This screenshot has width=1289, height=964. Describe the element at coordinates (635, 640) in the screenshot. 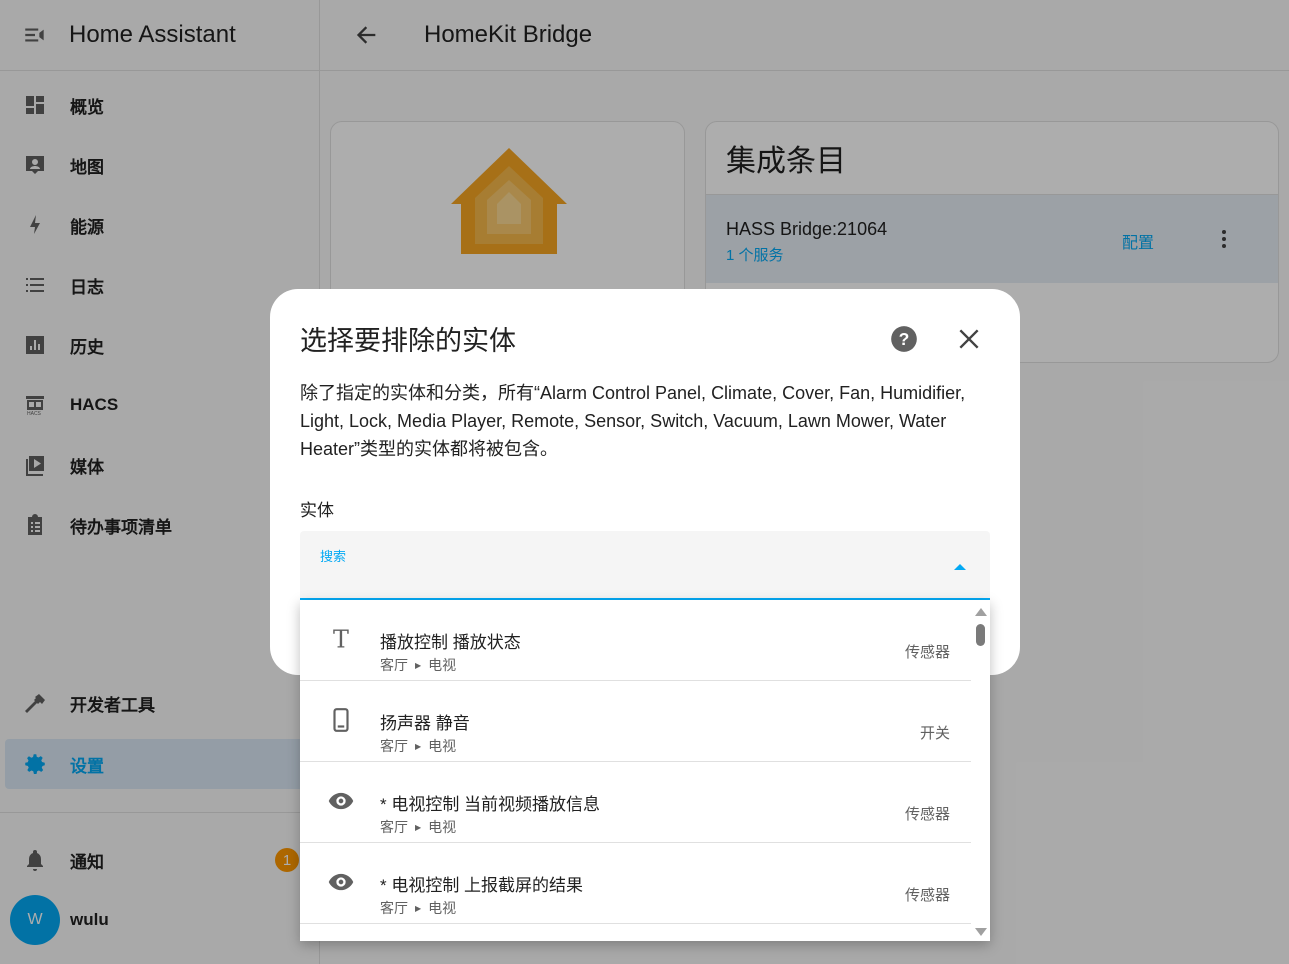

I see `list-item: T 播放控制 播放状态 客厅 ▶ 电视 传感器` at that location.